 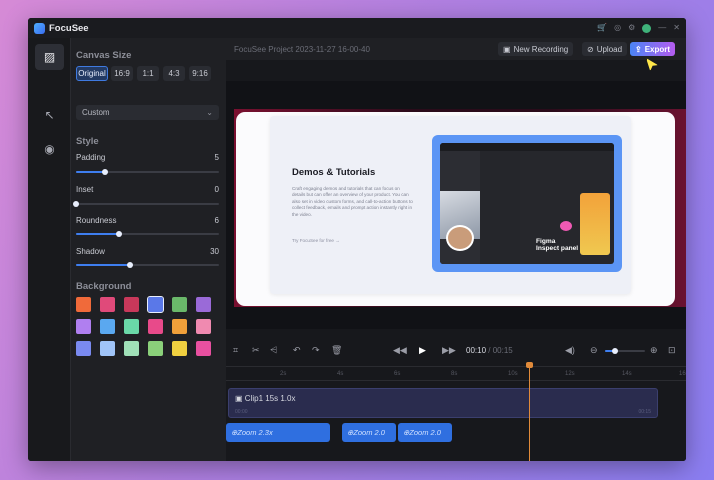 I want to click on ruler-tick: 12s, so click(x=570, y=374).